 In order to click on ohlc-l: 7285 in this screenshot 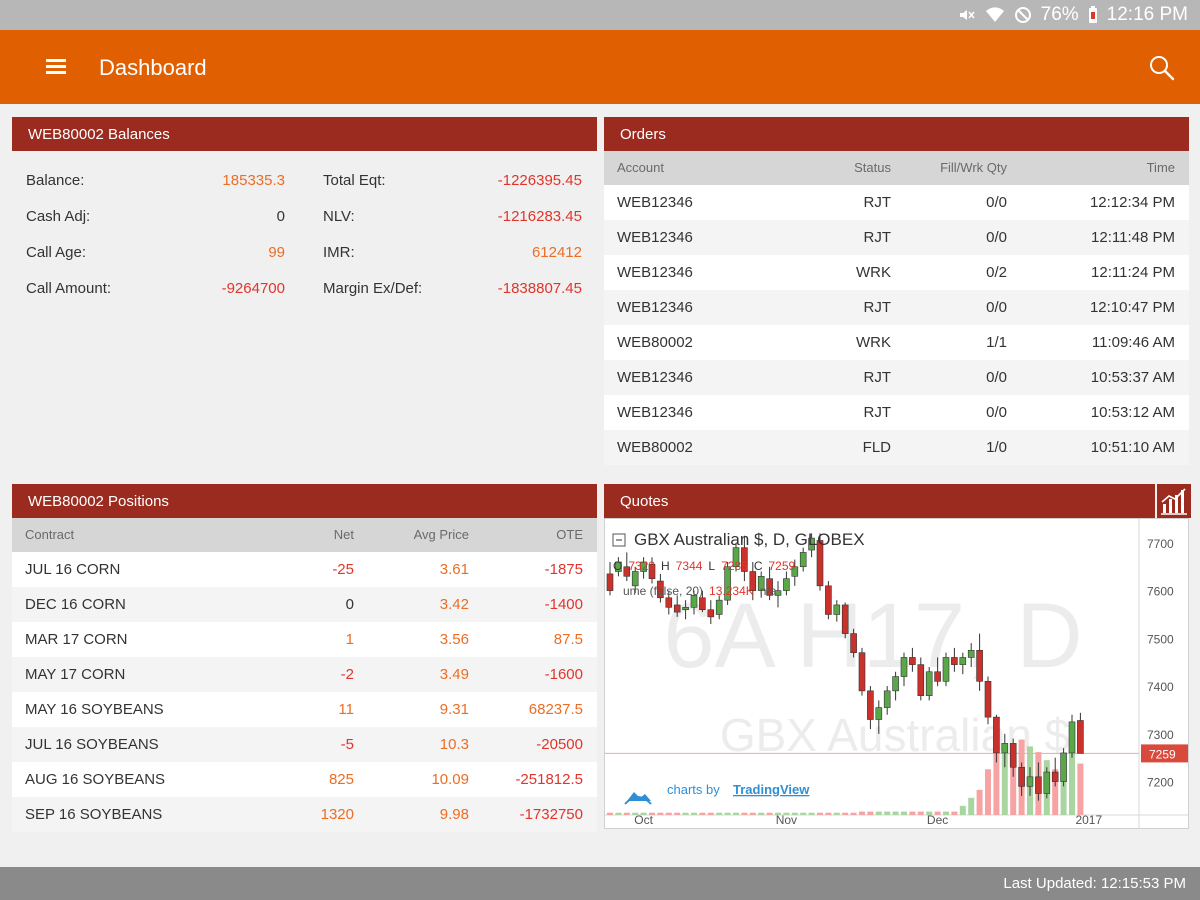, I will do `click(734, 566)`.